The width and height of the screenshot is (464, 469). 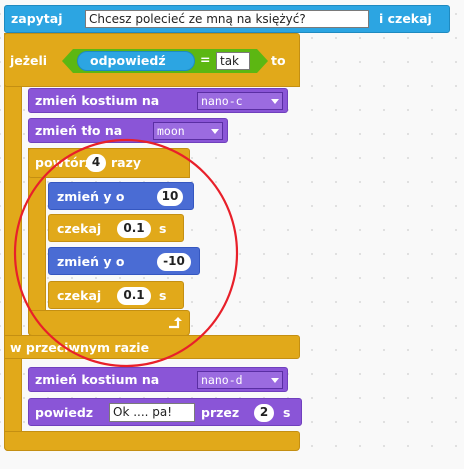 What do you see at coordinates (174, 262) in the screenshot?
I see `change-y-value-input-2: -10` at bounding box center [174, 262].